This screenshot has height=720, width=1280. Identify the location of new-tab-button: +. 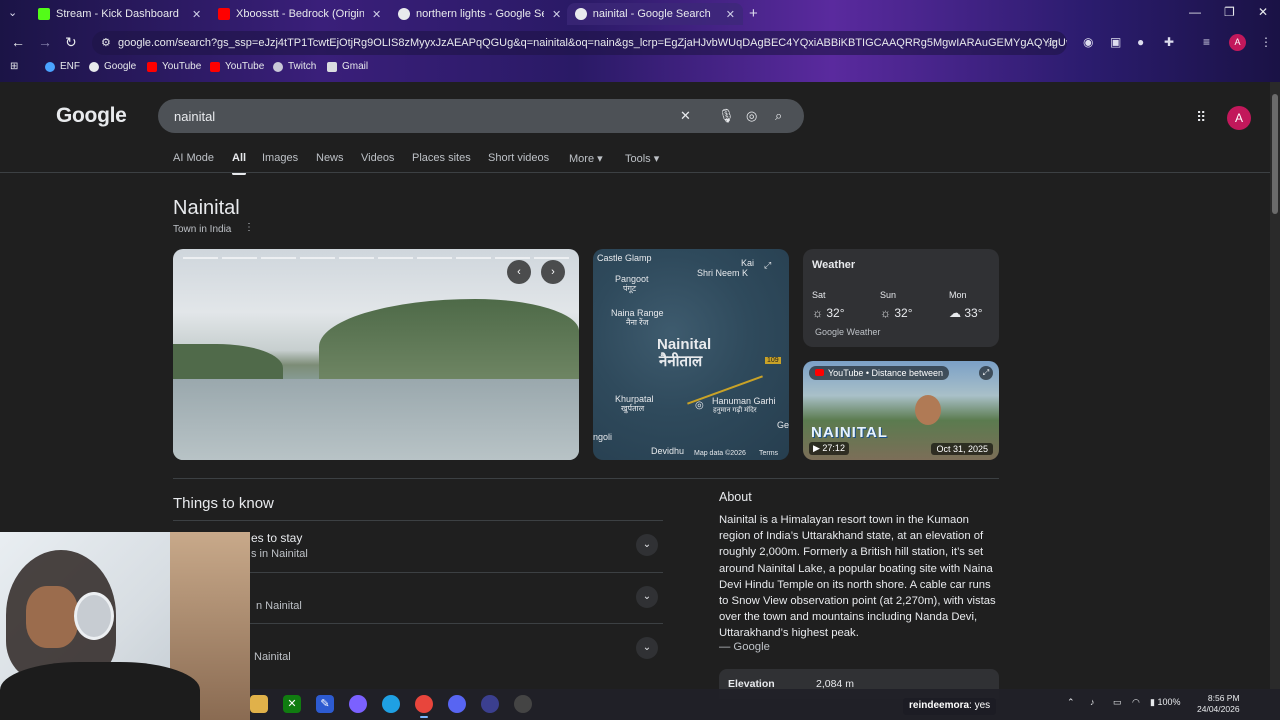
(753, 13).